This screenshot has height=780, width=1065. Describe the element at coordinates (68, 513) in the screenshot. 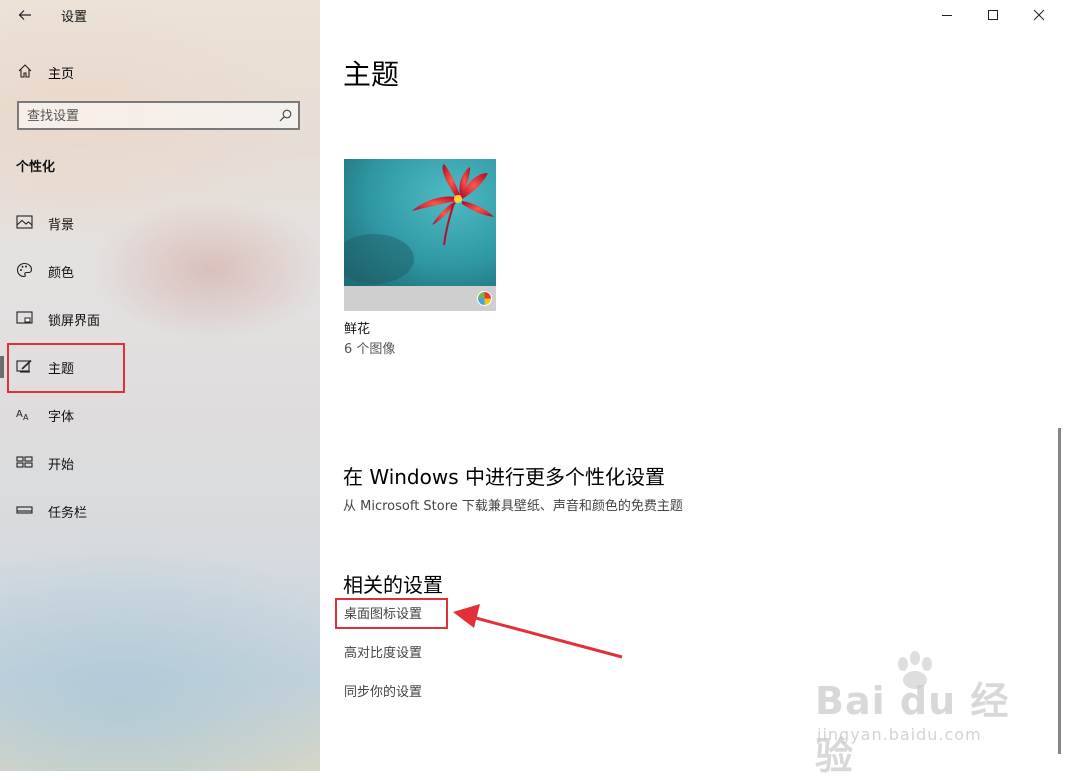

I see `sidebar-item-label: 任务栏` at that location.